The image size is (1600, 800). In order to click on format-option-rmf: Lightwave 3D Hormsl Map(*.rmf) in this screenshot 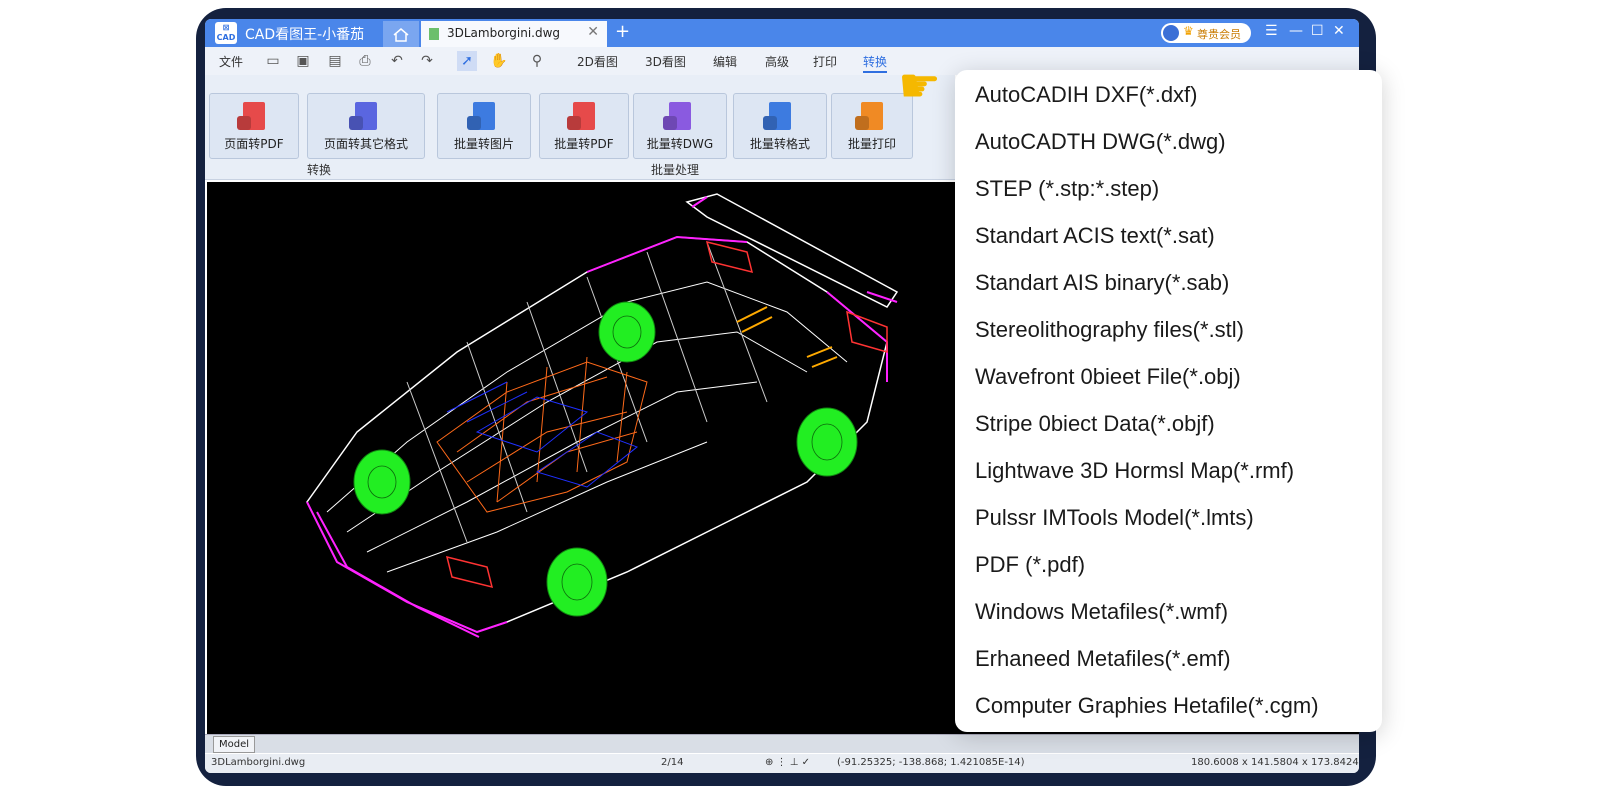, I will do `click(1134, 471)`.